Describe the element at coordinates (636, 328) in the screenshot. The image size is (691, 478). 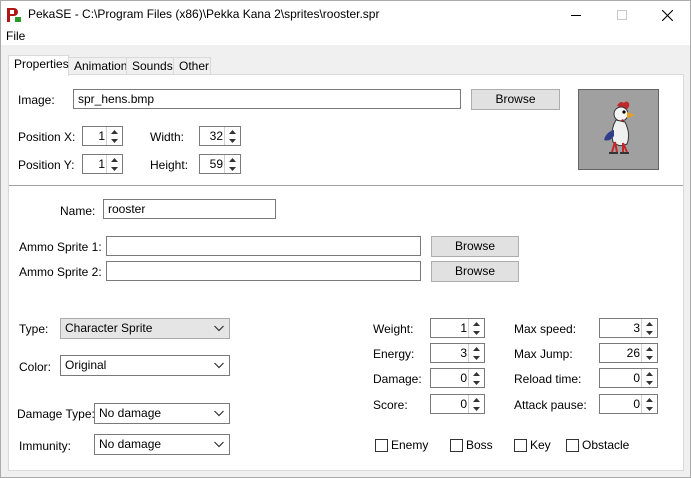
I see `max-speed-value: 3` at that location.